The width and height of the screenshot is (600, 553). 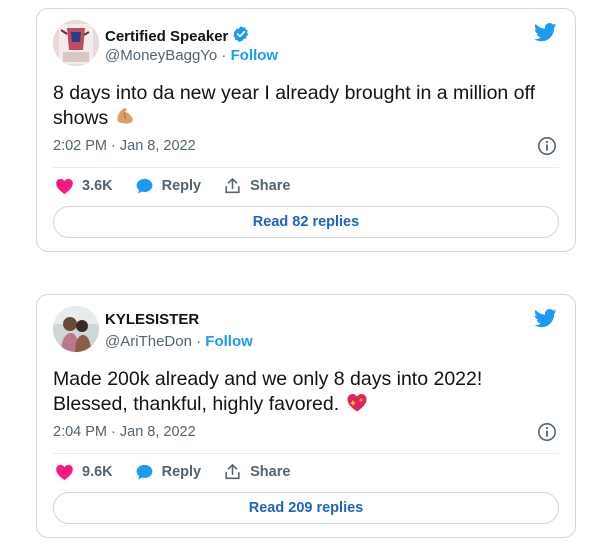 I want to click on display-name: Certified Speaker, so click(x=166, y=36).